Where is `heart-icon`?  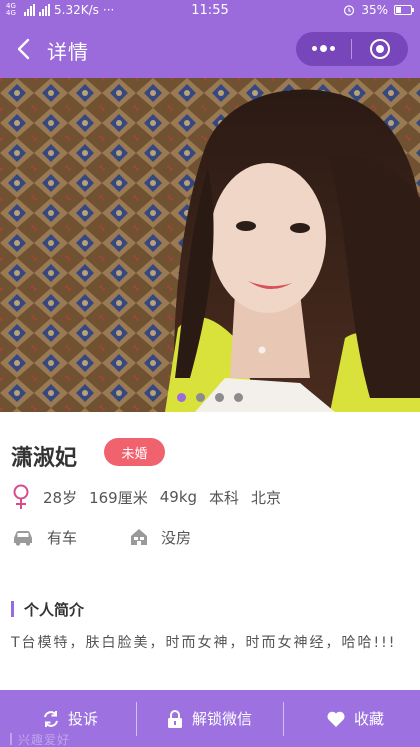
heart-icon is located at coordinates (336, 719).